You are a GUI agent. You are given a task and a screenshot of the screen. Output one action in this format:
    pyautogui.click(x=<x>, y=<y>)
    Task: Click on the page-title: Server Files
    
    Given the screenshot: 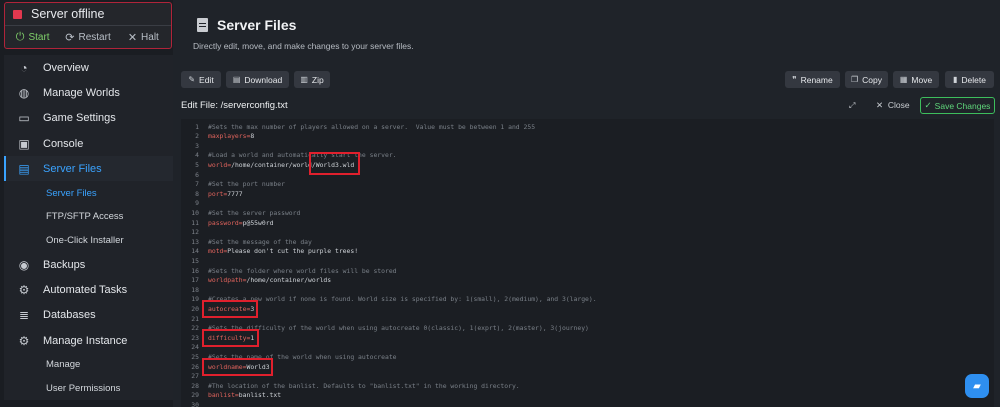 What is the action you would take?
    pyautogui.click(x=257, y=25)
    